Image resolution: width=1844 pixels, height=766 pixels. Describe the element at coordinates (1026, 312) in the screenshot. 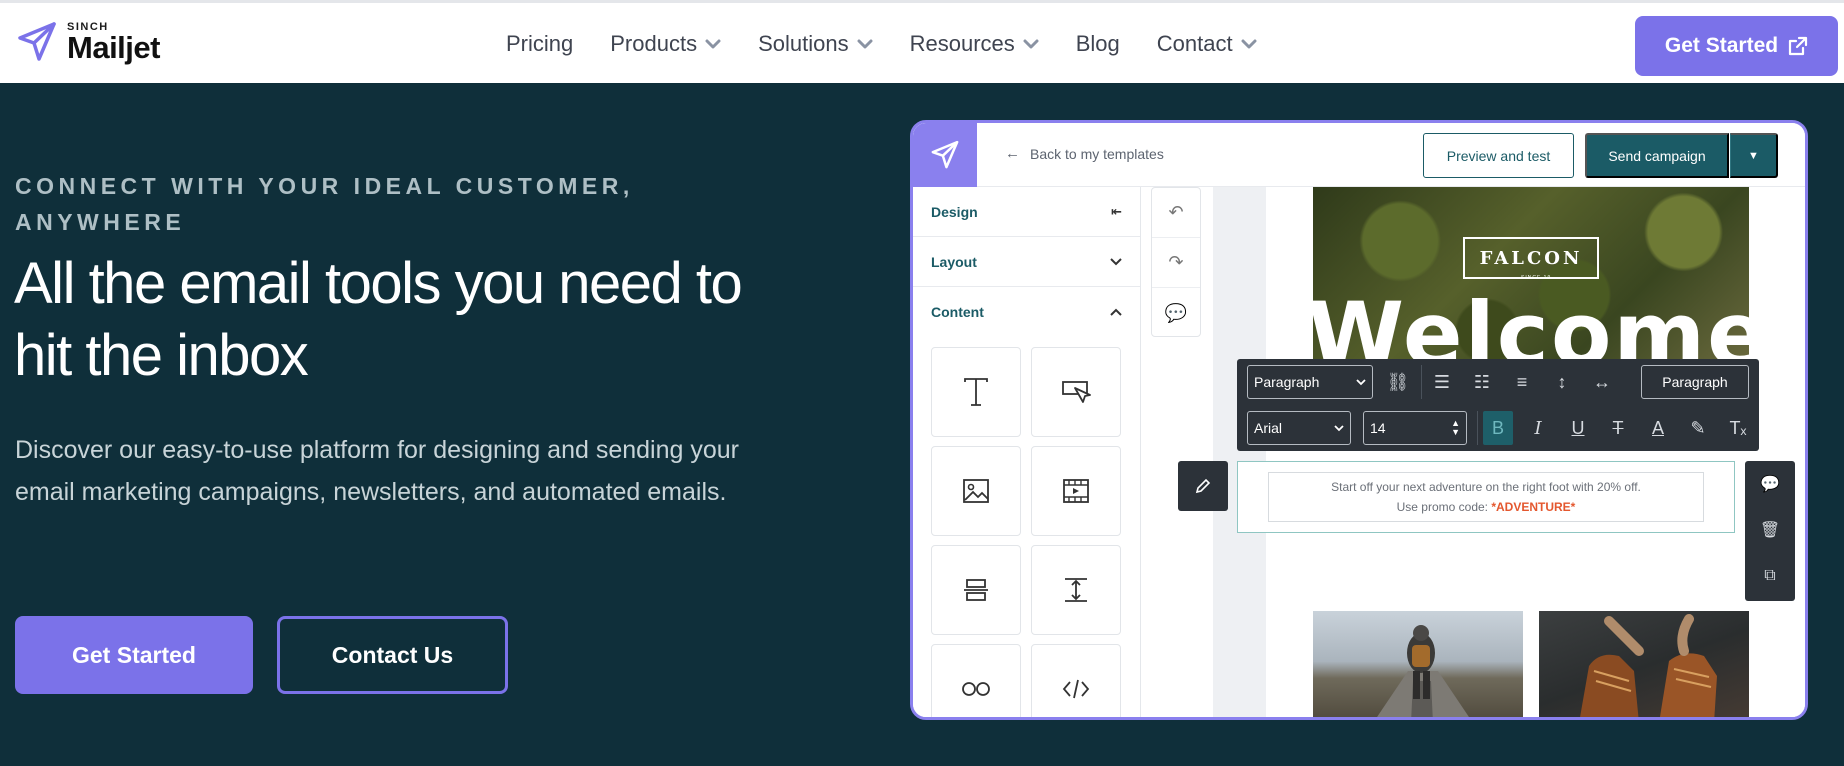

I see `sidebar-item-content: Content` at that location.